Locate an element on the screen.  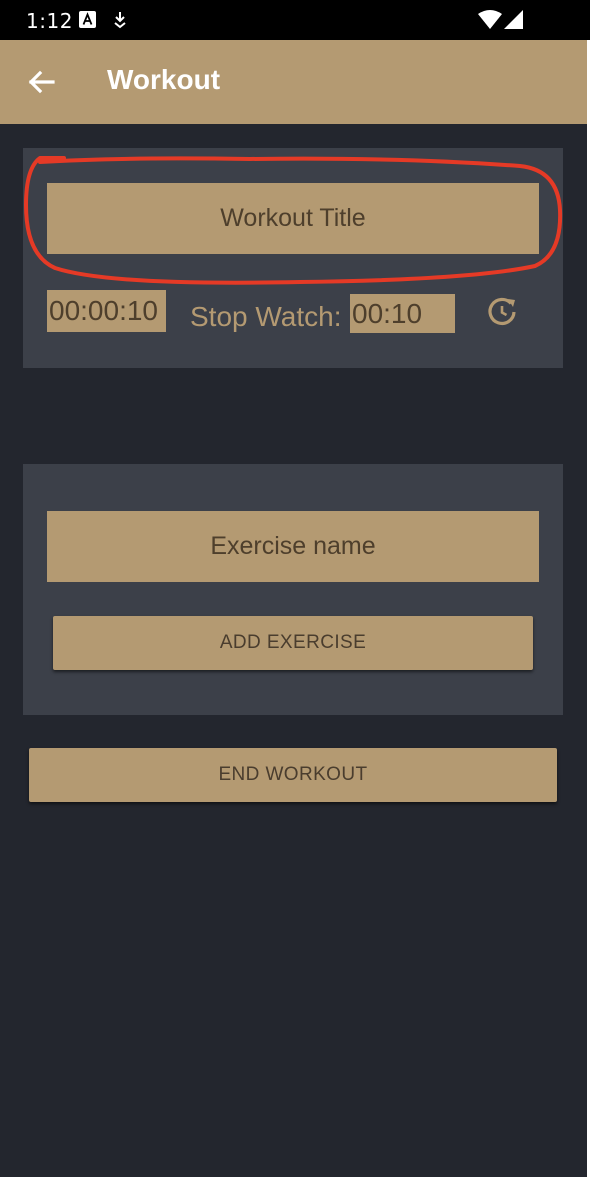
status-time: 1:12 is located at coordinates (49, 21).